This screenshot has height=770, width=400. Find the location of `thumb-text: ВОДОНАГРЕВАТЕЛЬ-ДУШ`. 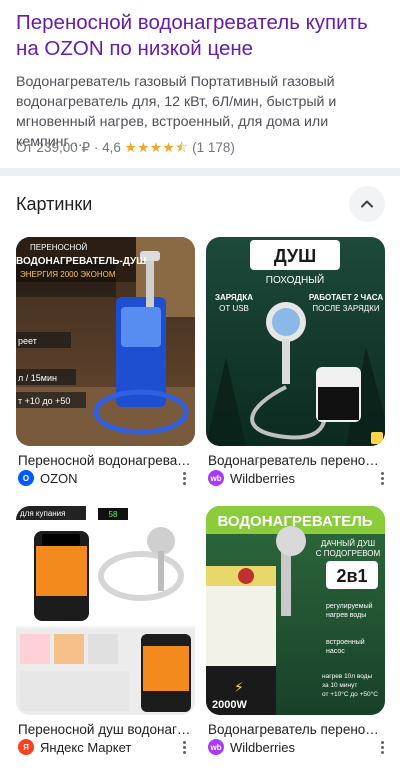

thumb-text: ВОДОНАГРЕВАТЕЛЬ-ДУШ is located at coordinates (81, 261).